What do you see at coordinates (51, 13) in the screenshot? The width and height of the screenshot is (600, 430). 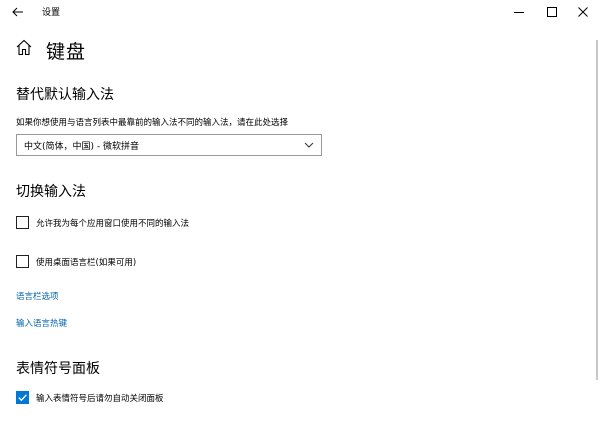 I see `window-title: 设置` at bounding box center [51, 13].